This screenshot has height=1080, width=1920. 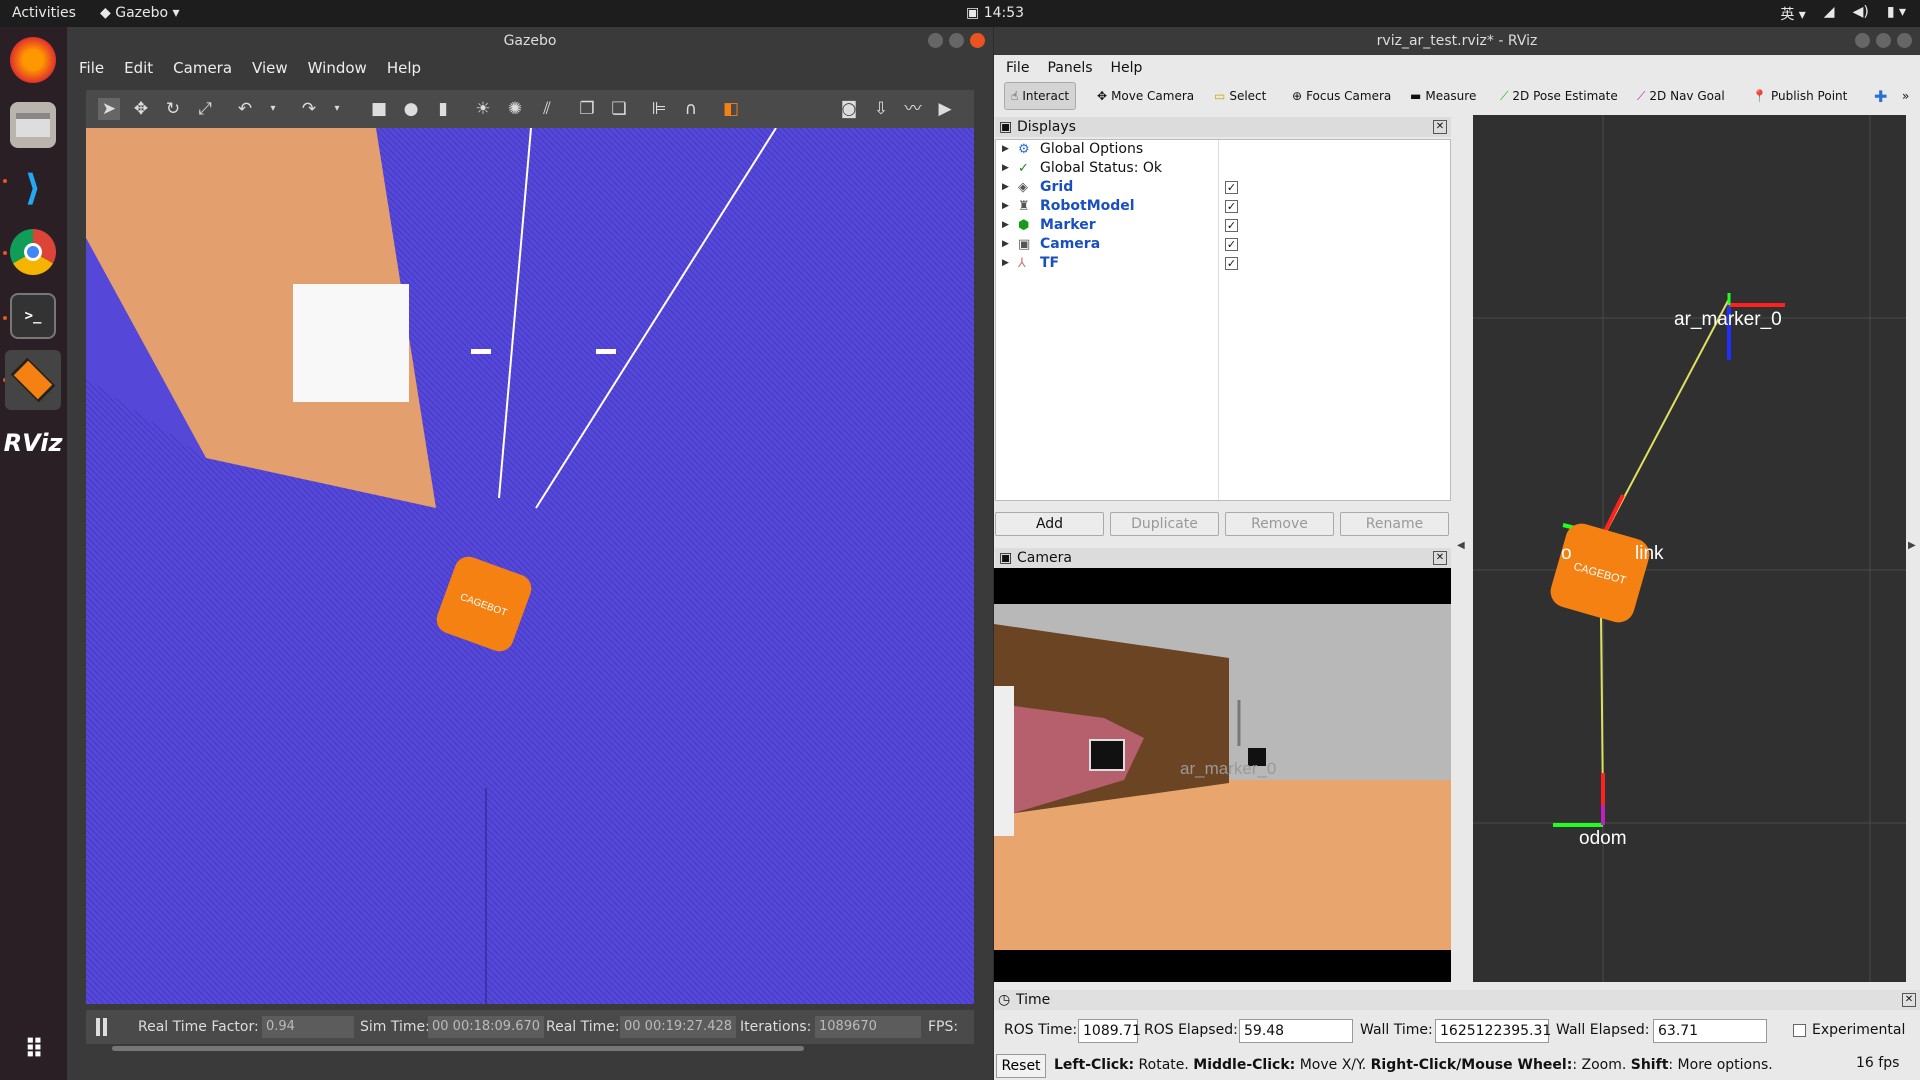 I want to click on pause-icon, so click(x=102, y=1027).